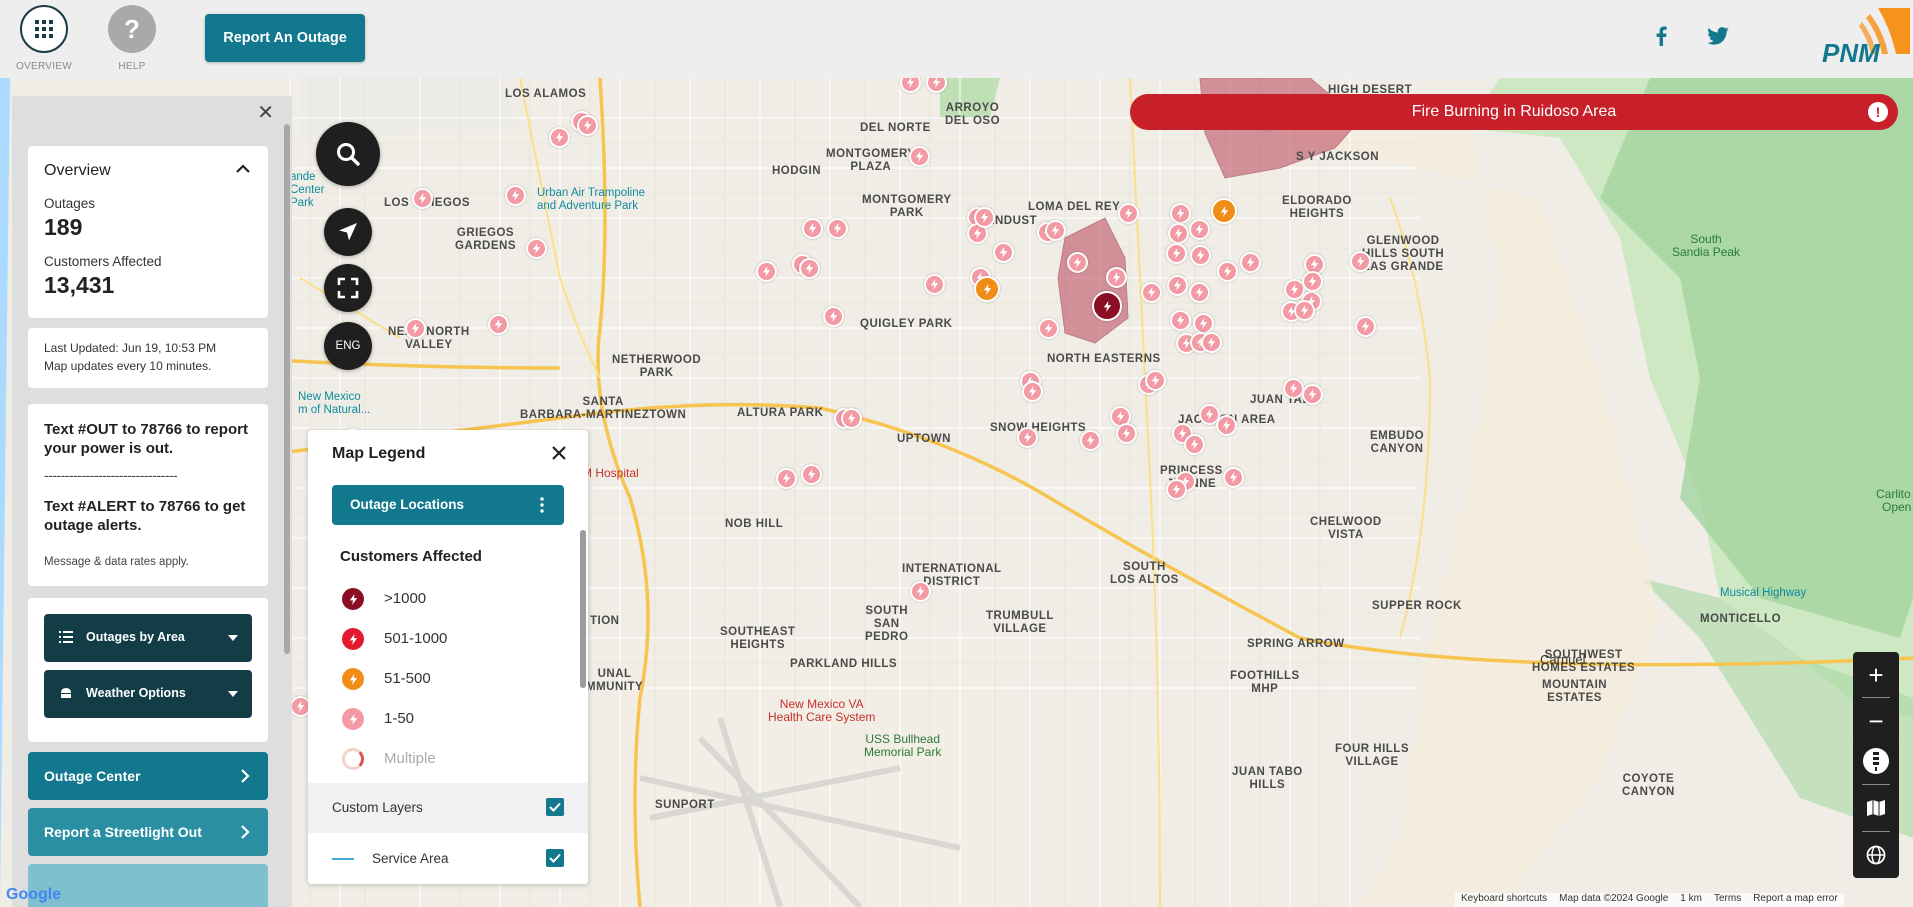  I want to click on legend-item-label: 501-1000, so click(416, 638).